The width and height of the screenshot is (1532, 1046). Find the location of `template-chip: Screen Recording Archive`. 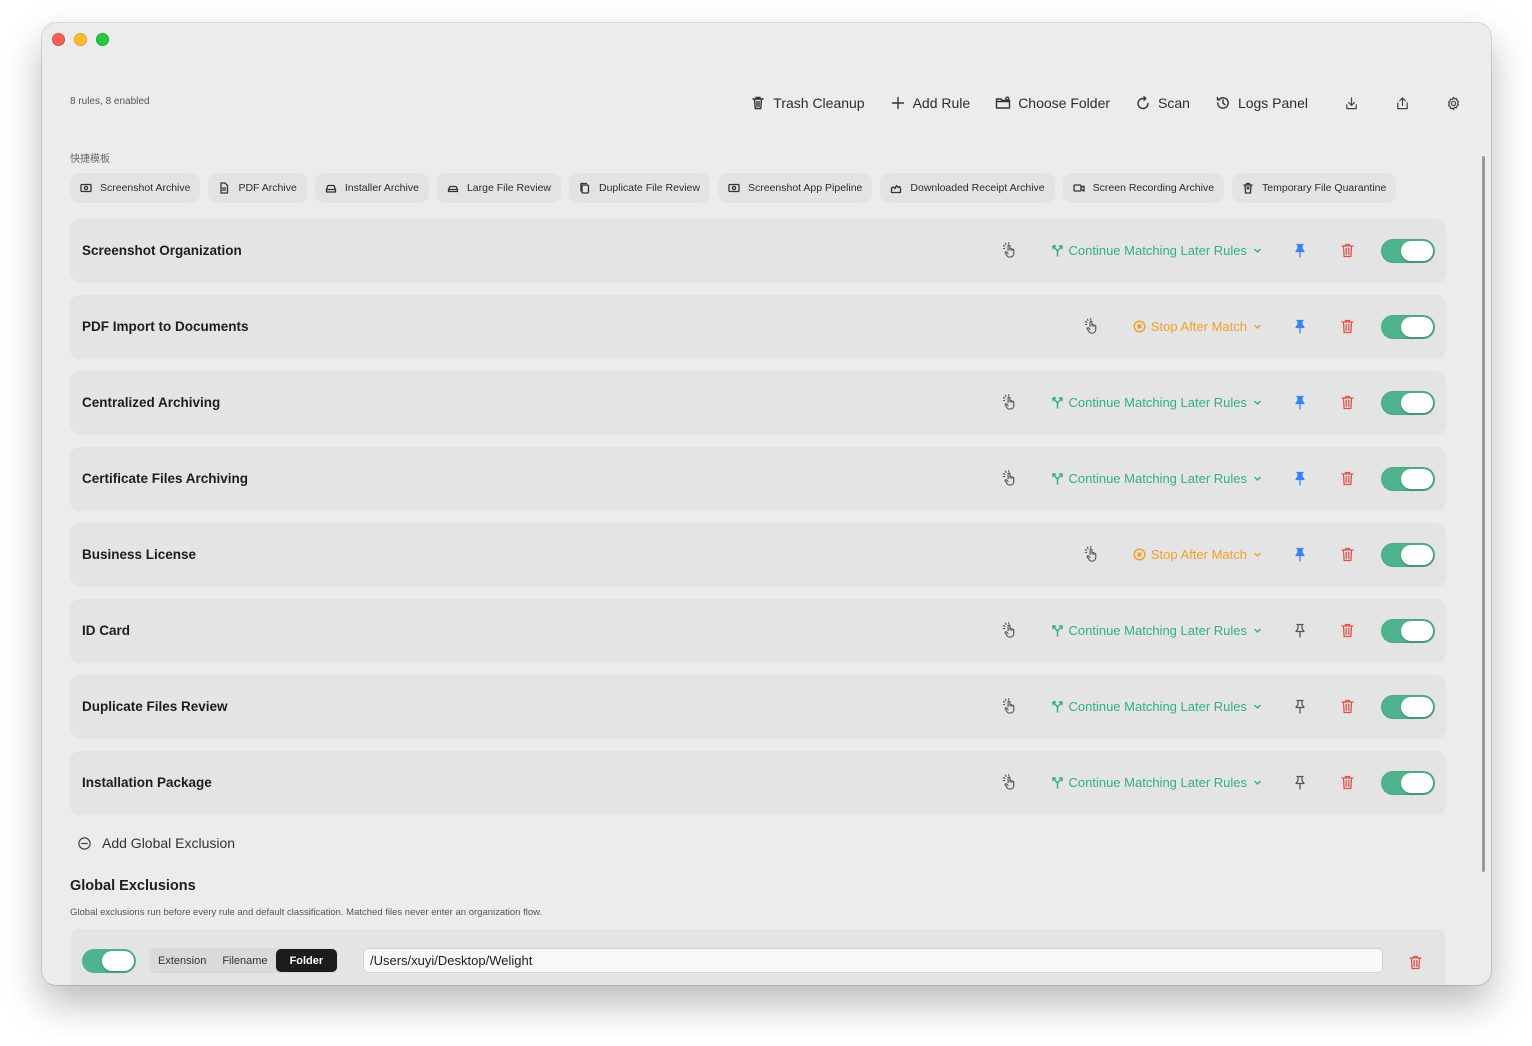

template-chip: Screen Recording Archive is located at coordinates (1143, 188).